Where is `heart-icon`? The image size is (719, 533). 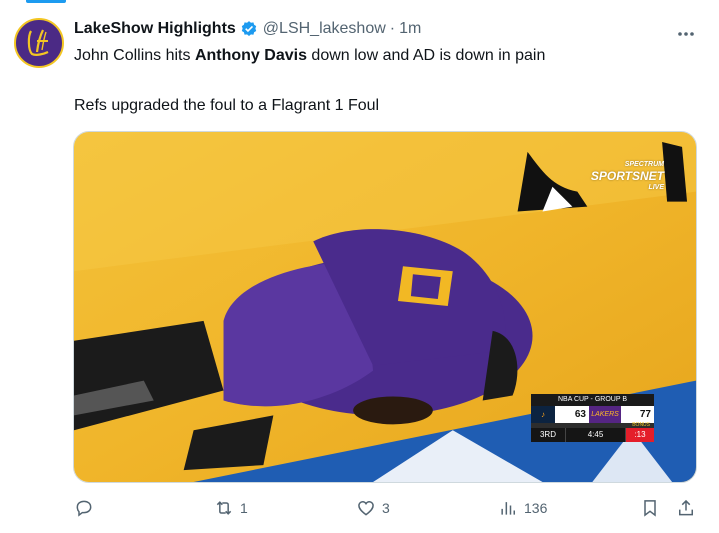 heart-icon is located at coordinates (366, 508).